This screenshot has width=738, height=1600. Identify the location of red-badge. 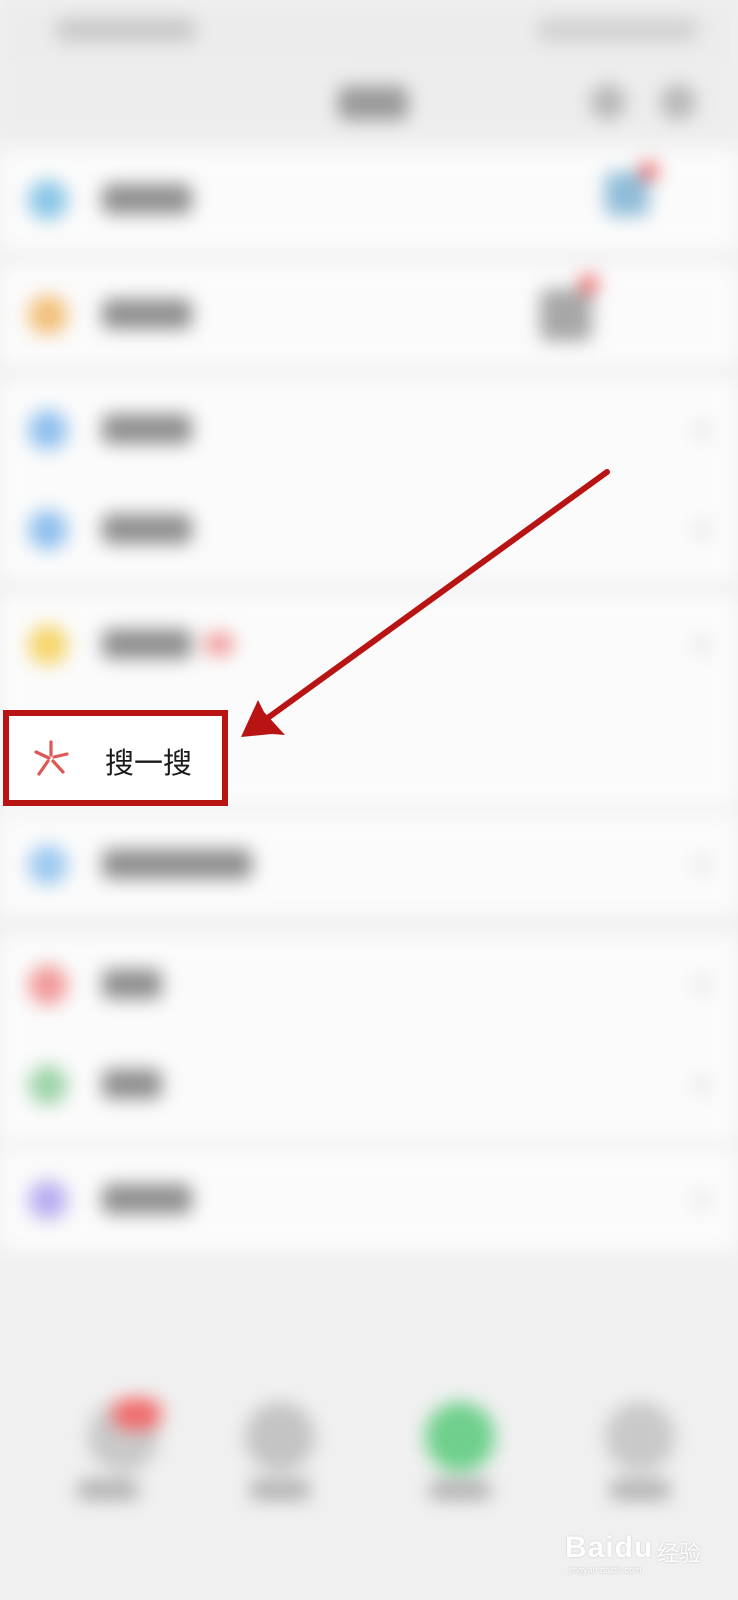
(219, 644).